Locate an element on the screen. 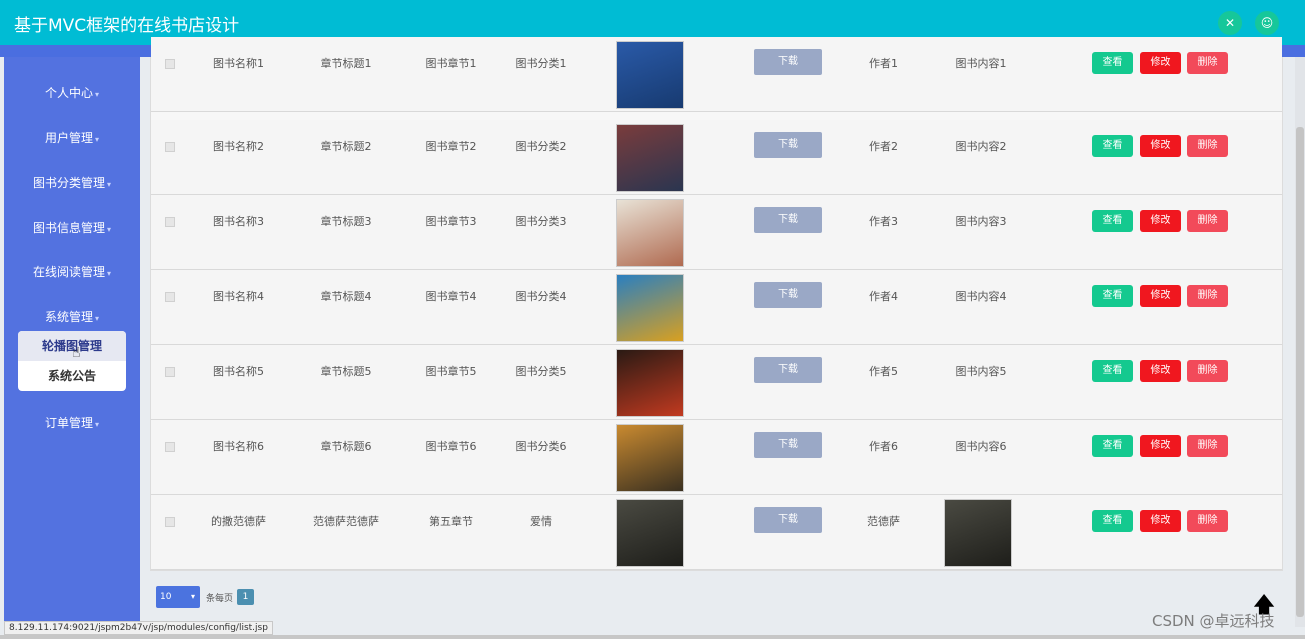 Image resolution: width=1305 pixels, height=639 pixels. table-row: 的撒范德萨 范德萨范德萨 第五章节 爱情 范德萨 下载 查看 修改 删除 is located at coordinates (716, 532).